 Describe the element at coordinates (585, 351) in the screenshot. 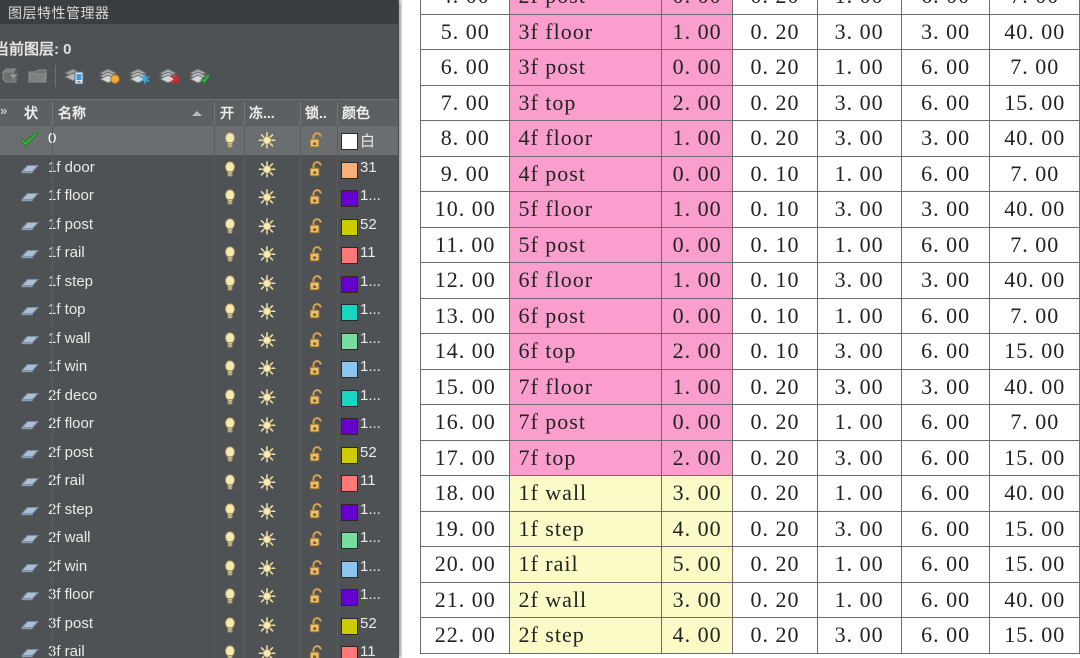

I see `table-cell: 6f top` at that location.